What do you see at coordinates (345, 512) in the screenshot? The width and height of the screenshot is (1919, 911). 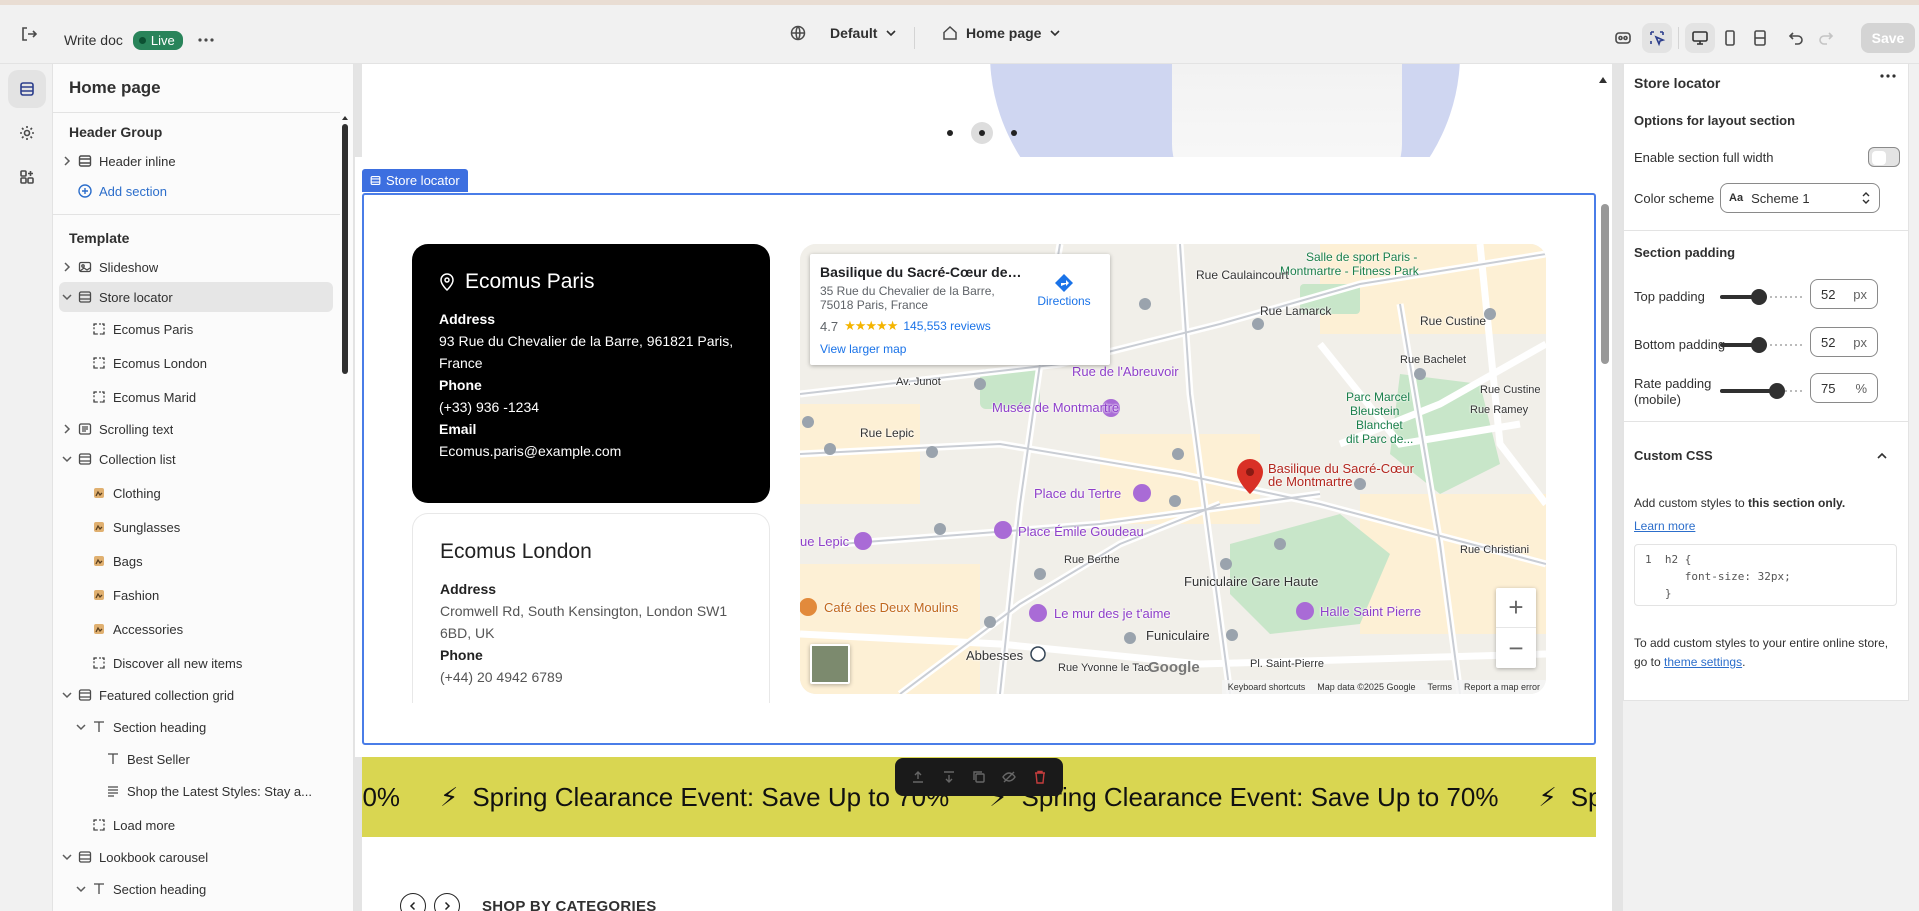 I see `tree-scrollbar` at bounding box center [345, 512].